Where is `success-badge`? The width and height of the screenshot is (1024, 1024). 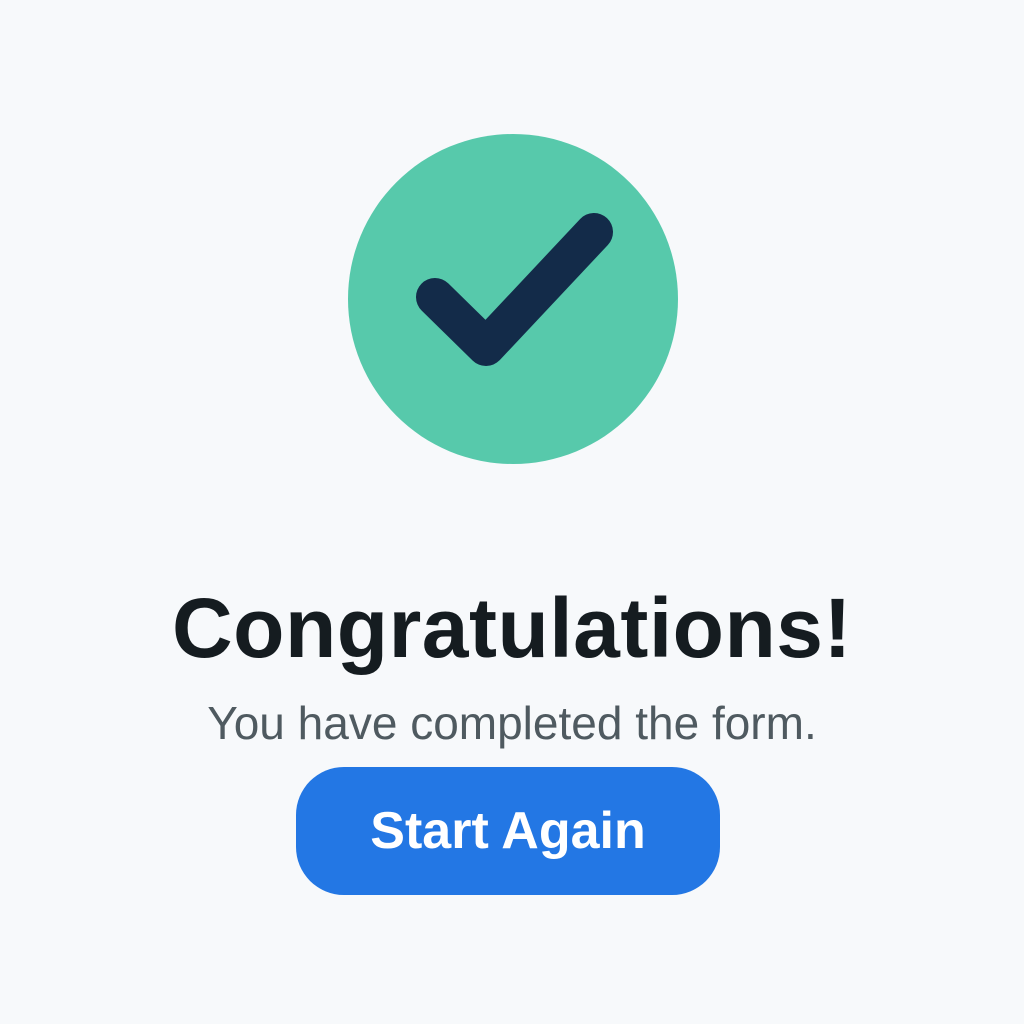 success-badge is located at coordinates (513, 299).